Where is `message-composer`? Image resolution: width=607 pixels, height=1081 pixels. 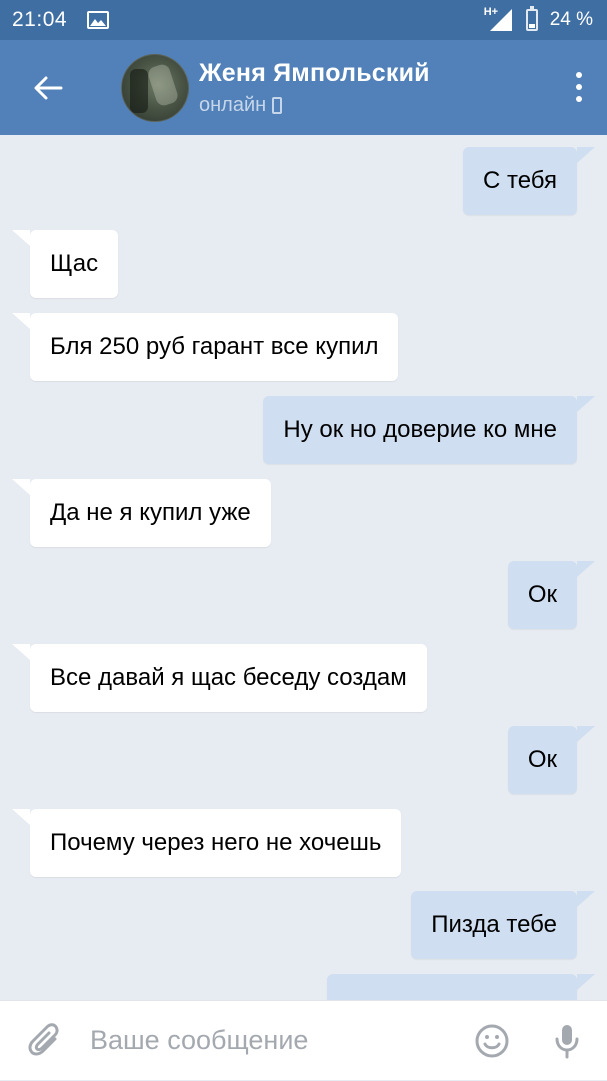 message-composer is located at coordinates (303, 1040).